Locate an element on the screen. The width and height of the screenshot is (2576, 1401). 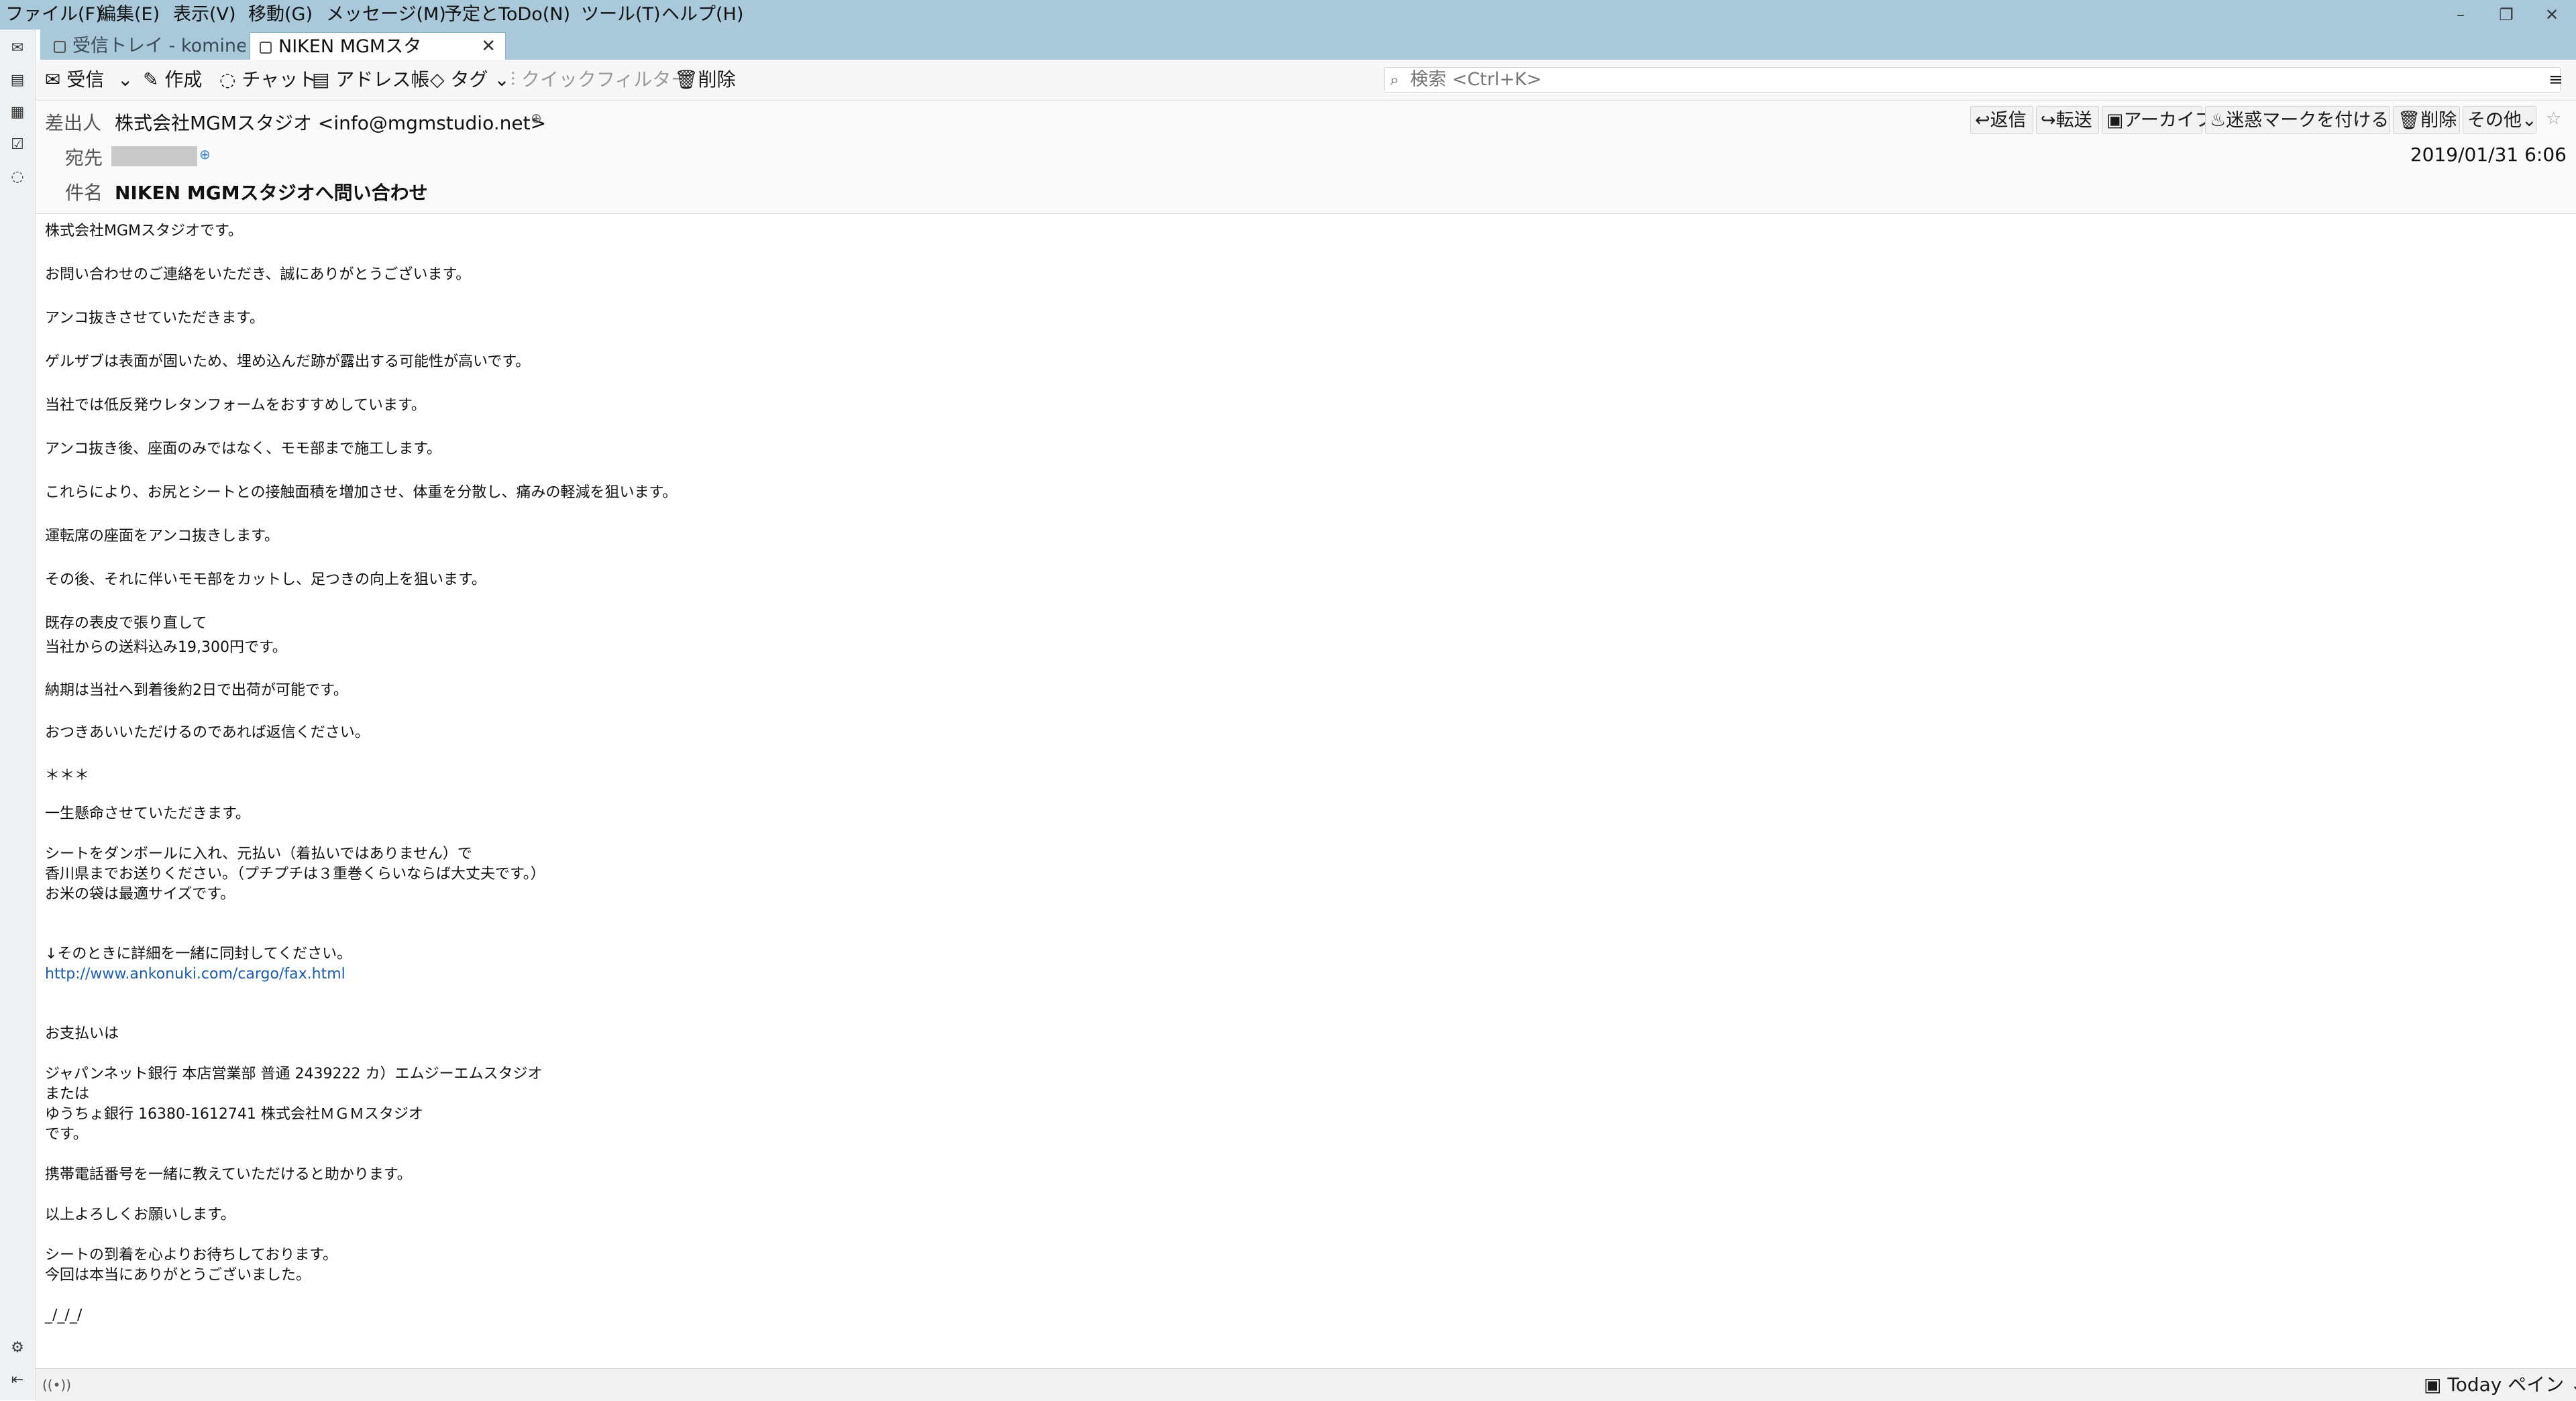
header-delete-button: 🗑削除 is located at coordinates (2426, 120).